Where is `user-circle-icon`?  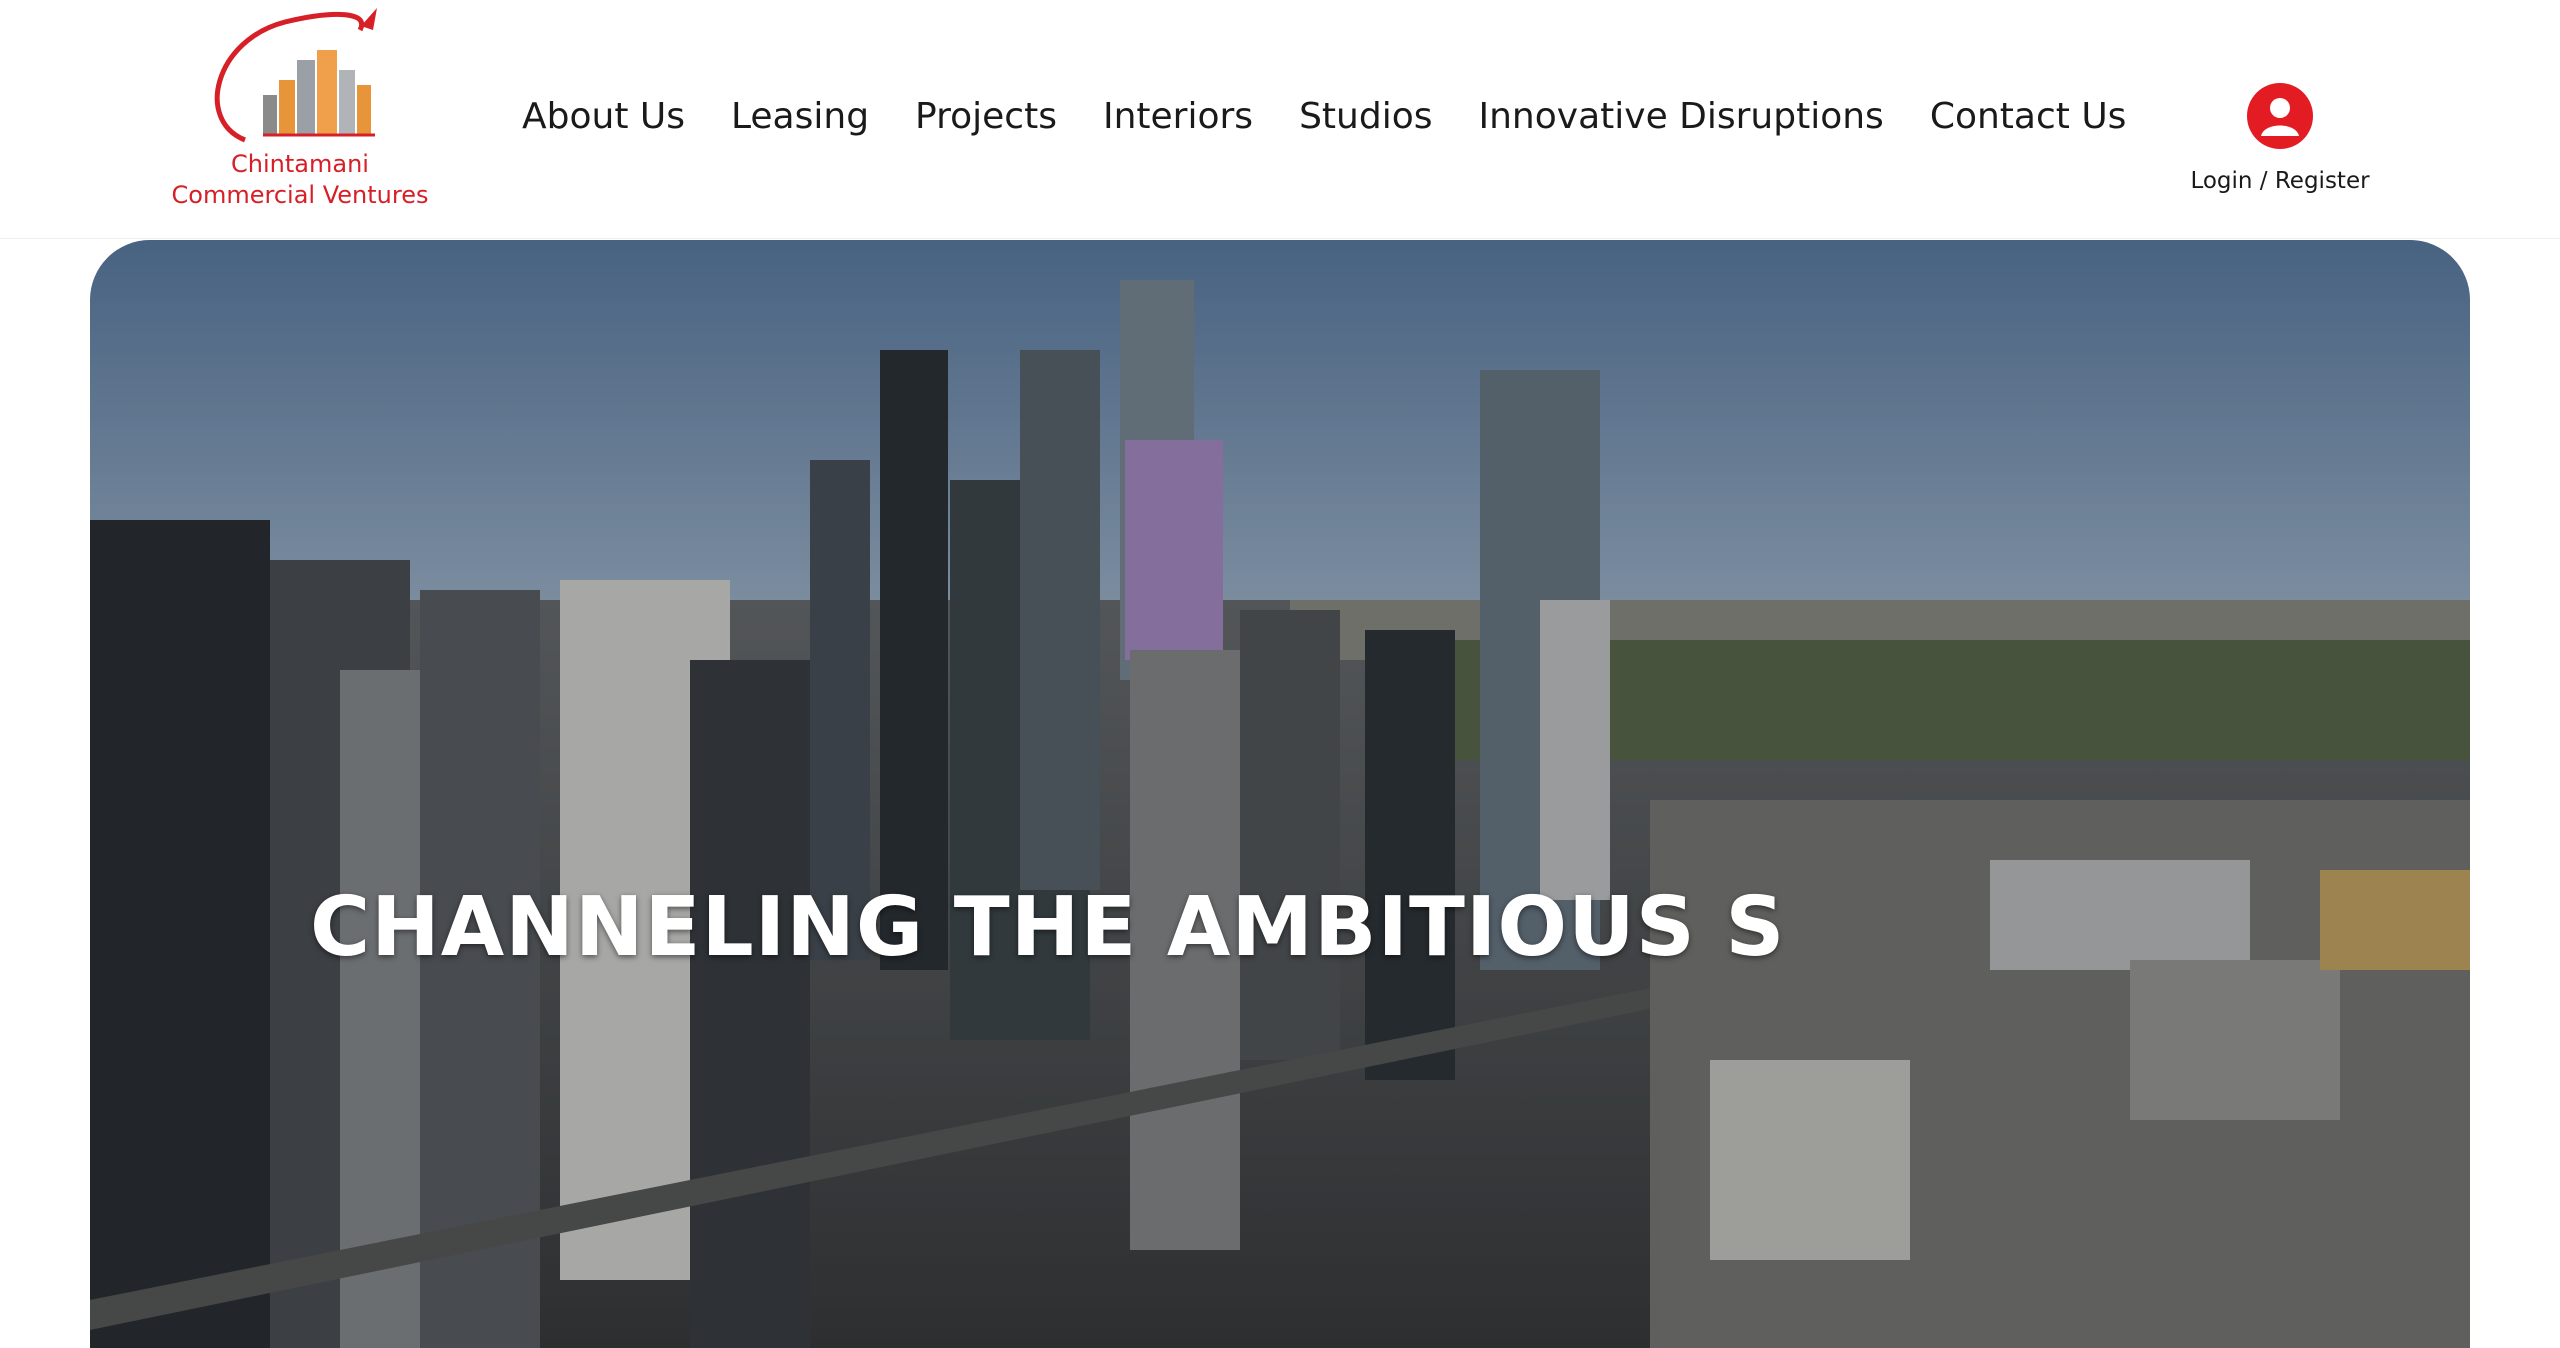
user-circle-icon is located at coordinates (2280, 116).